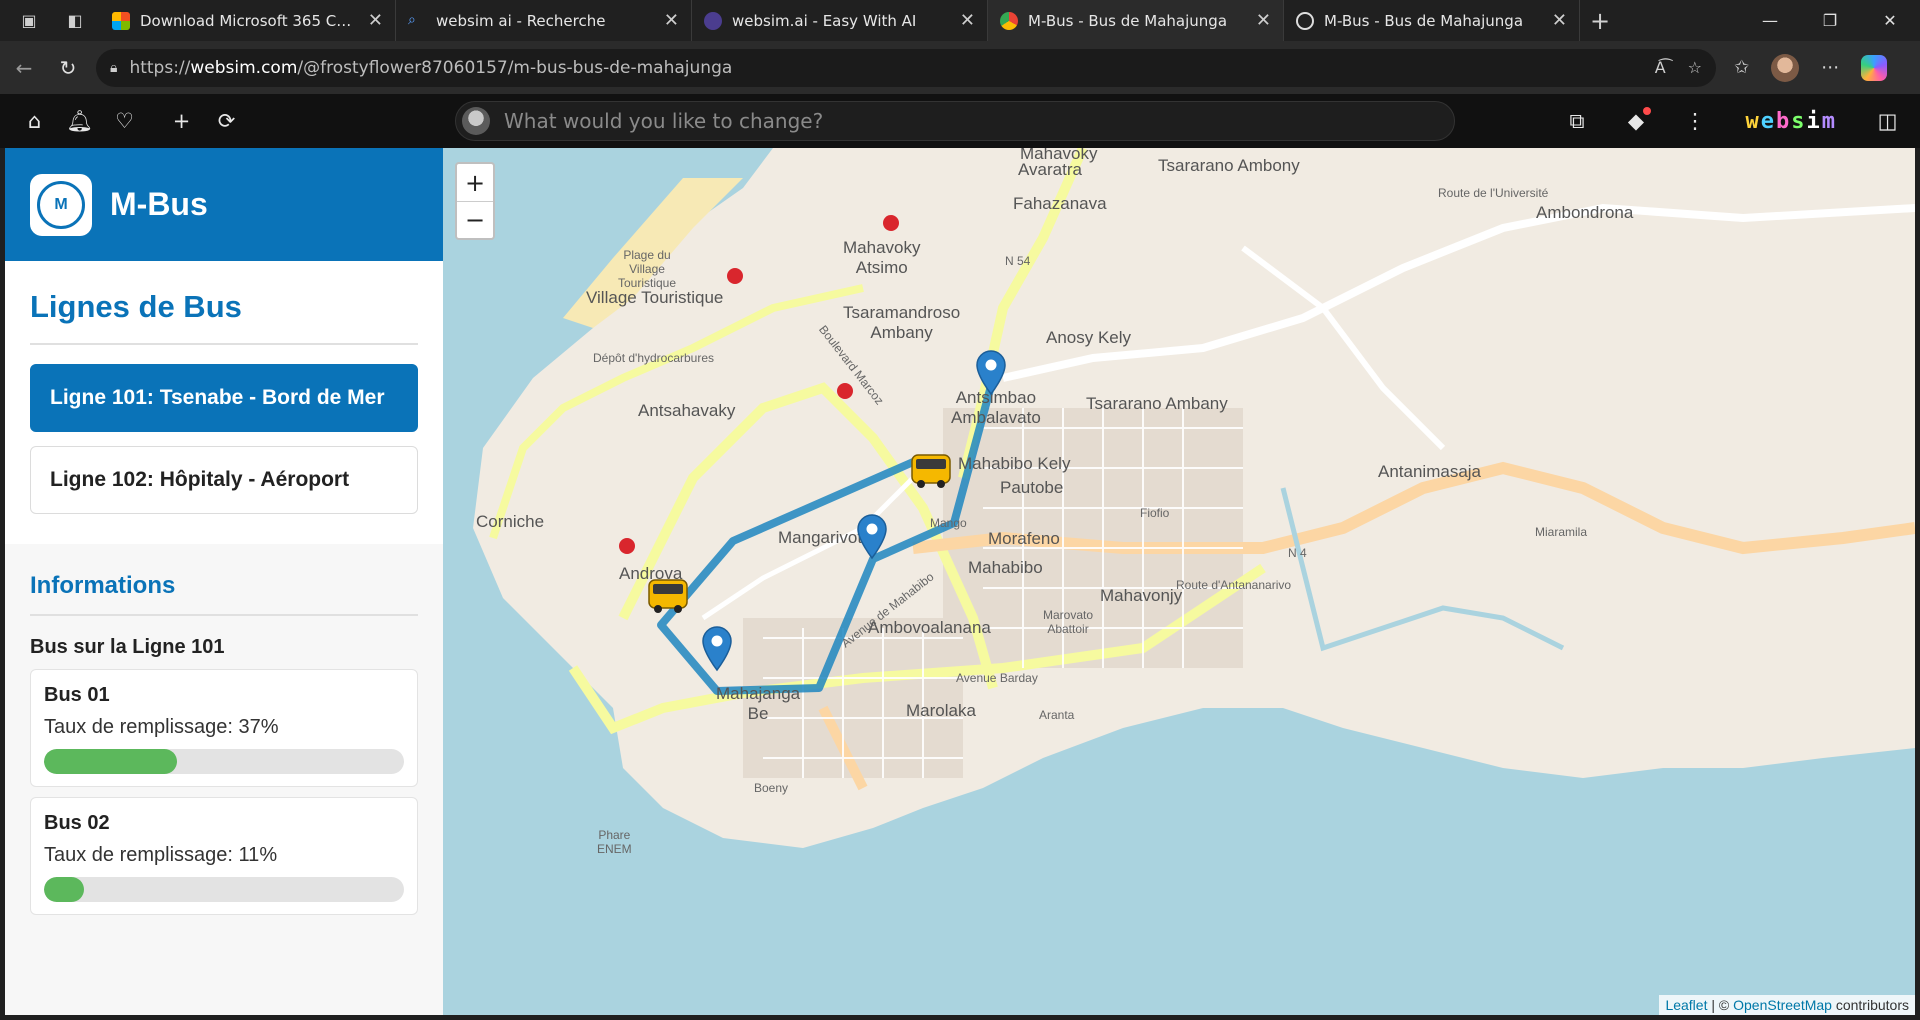  What do you see at coordinates (248, 20) in the screenshot?
I see `browser-tab-1: Download Microsoft 365 Copilot / ✕` at bounding box center [248, 20].